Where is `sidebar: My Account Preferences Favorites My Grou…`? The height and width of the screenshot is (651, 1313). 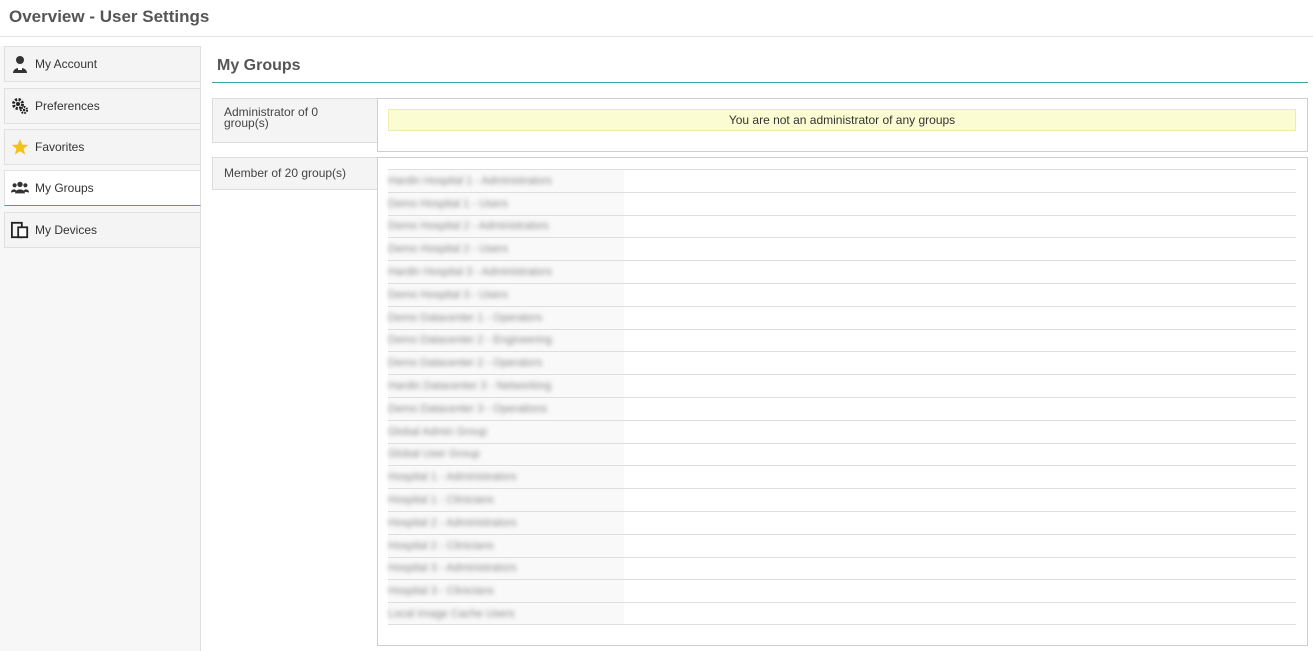
sidebar: My Account Preferences Favorites My Grou… is located at coordinates (100, 348).